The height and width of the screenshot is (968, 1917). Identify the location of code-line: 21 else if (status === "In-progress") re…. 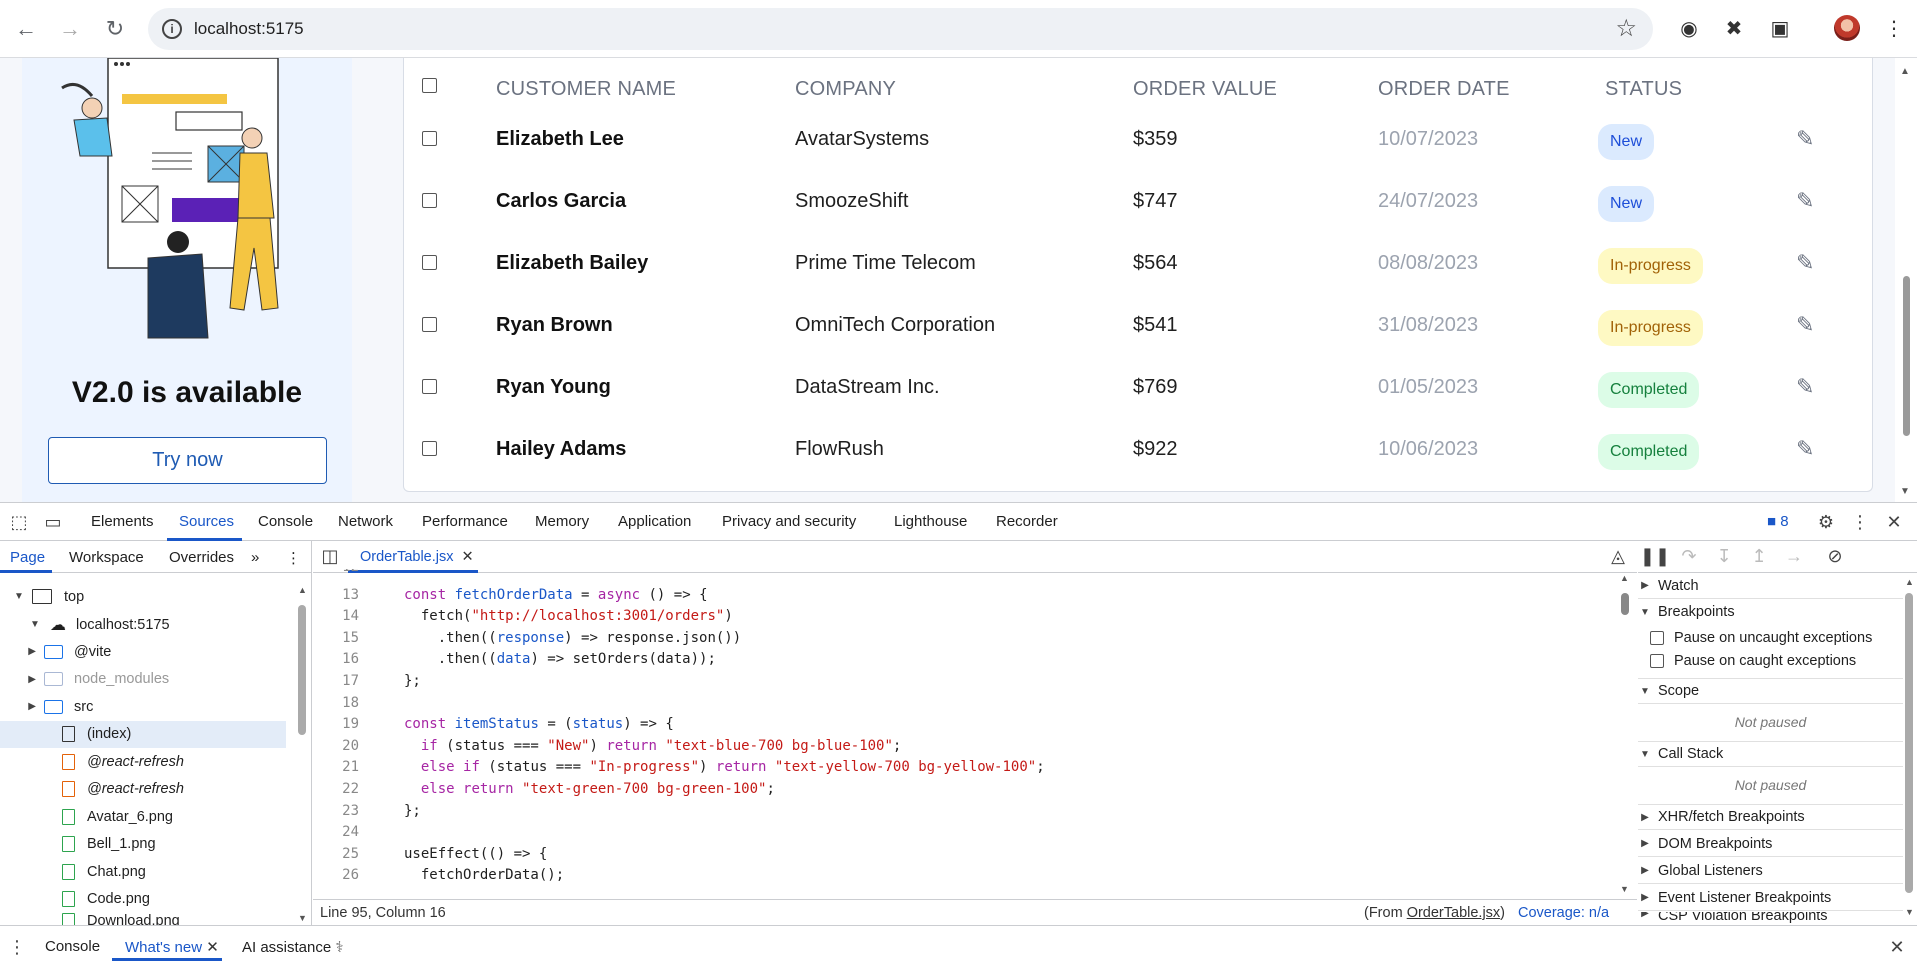
(958, 769).